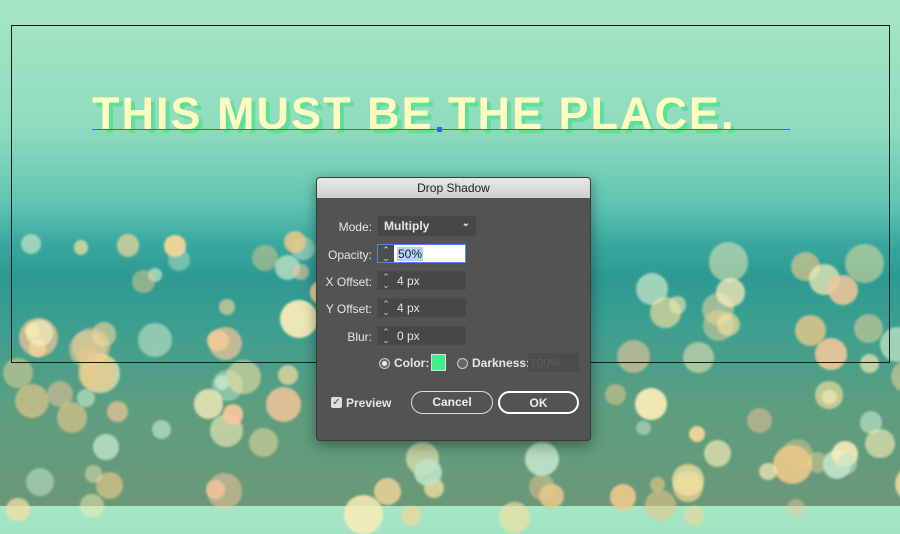 The width and height of the screenshot is (900, 534). I want to click on mode-label: Mode:, so click(355, 227).